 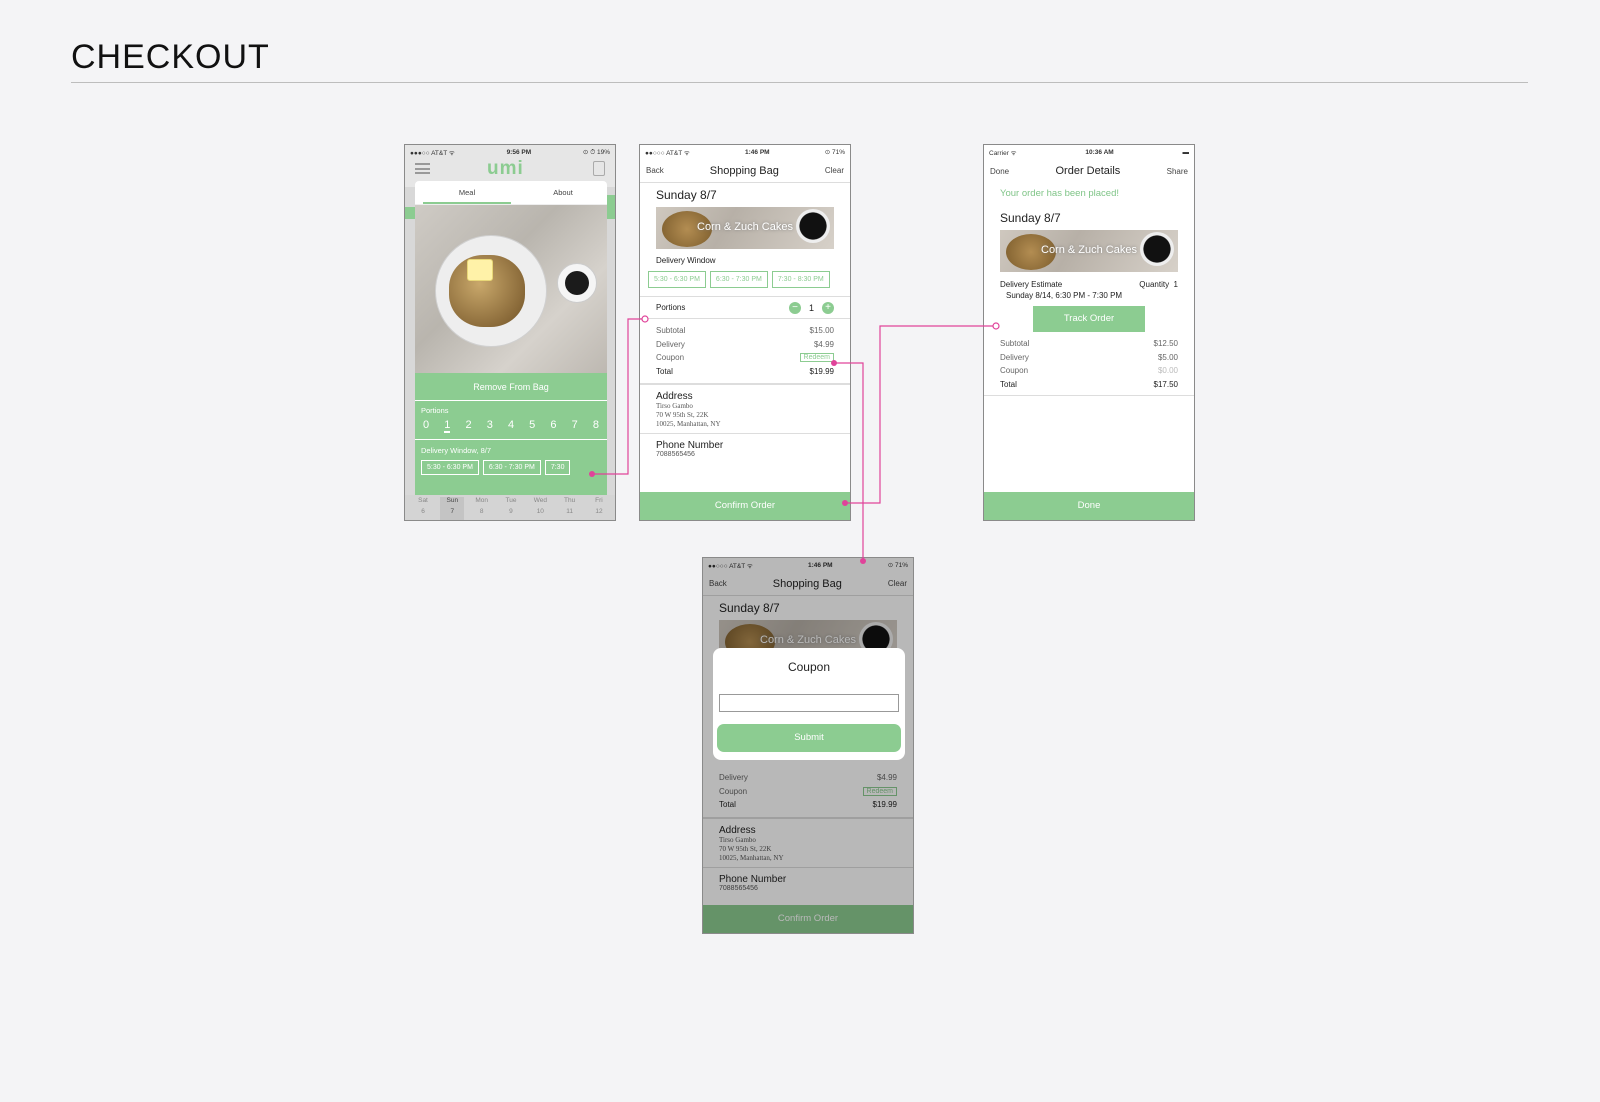 I want to click on nav-title: Order Details, so click(x=1088, y=171).